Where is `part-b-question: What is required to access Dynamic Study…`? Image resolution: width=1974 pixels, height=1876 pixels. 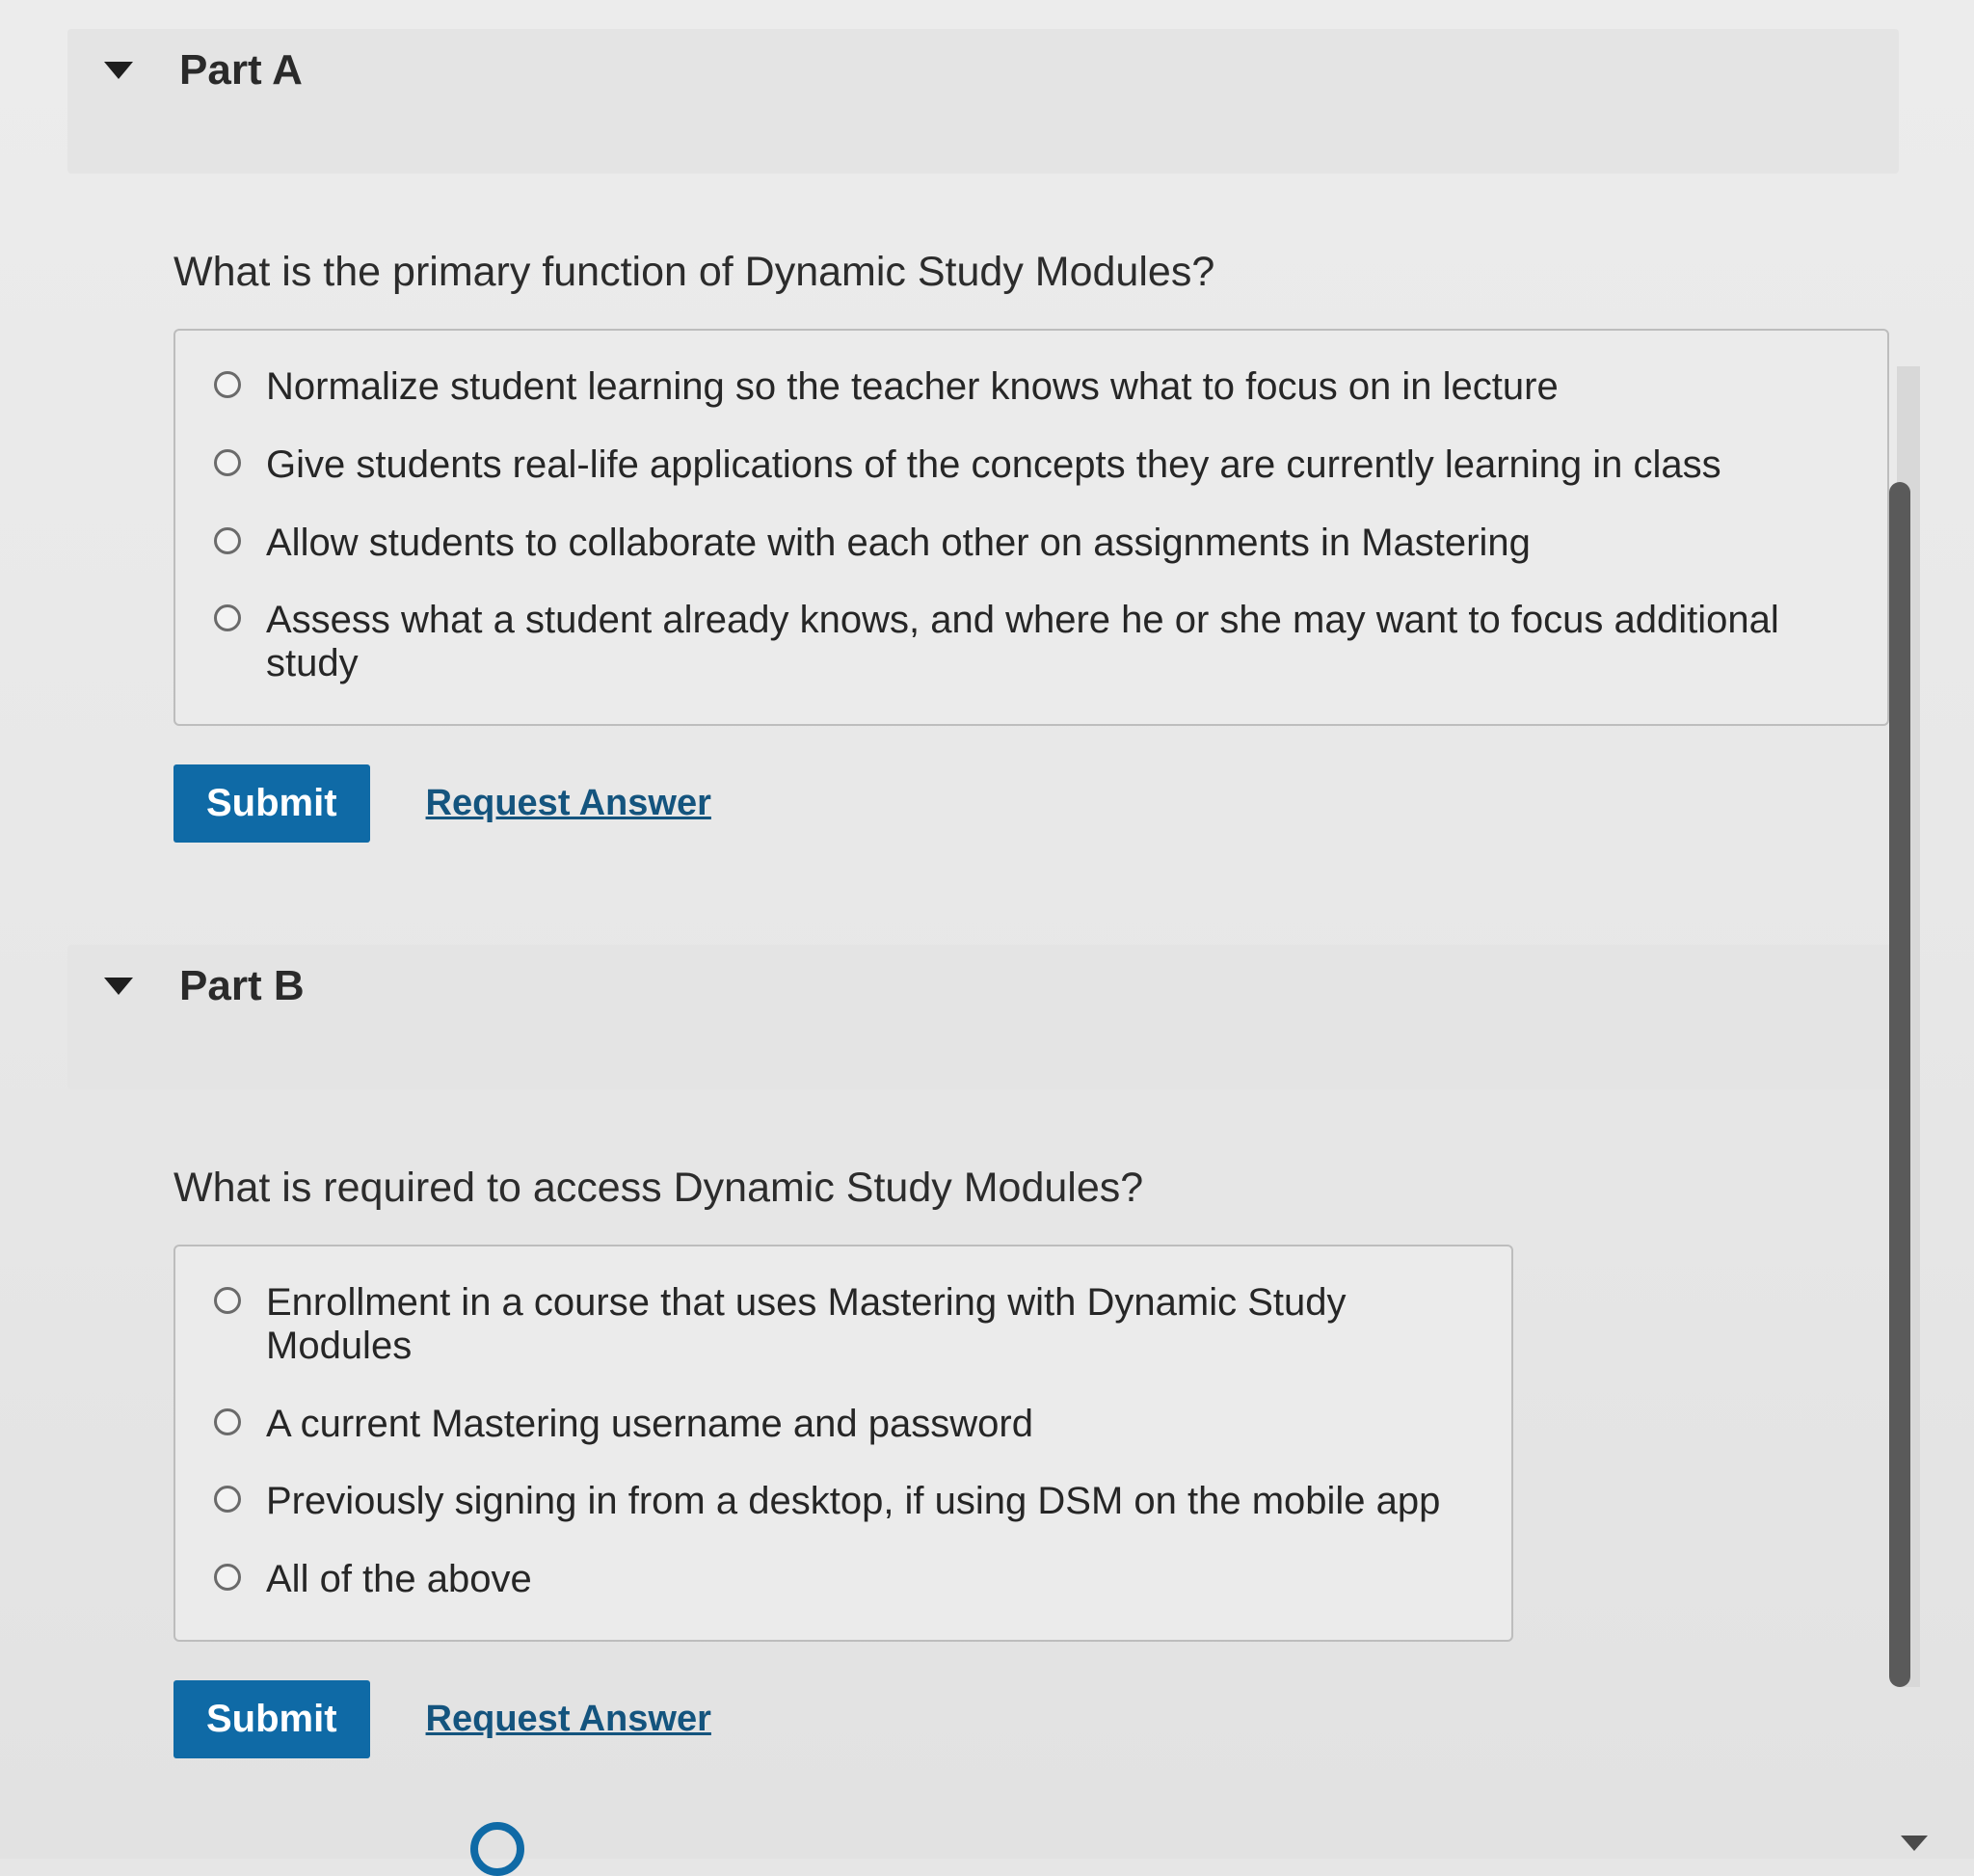 part-b-question: What is required to access Dynamic Study… is located at coordinates (658, 1188).